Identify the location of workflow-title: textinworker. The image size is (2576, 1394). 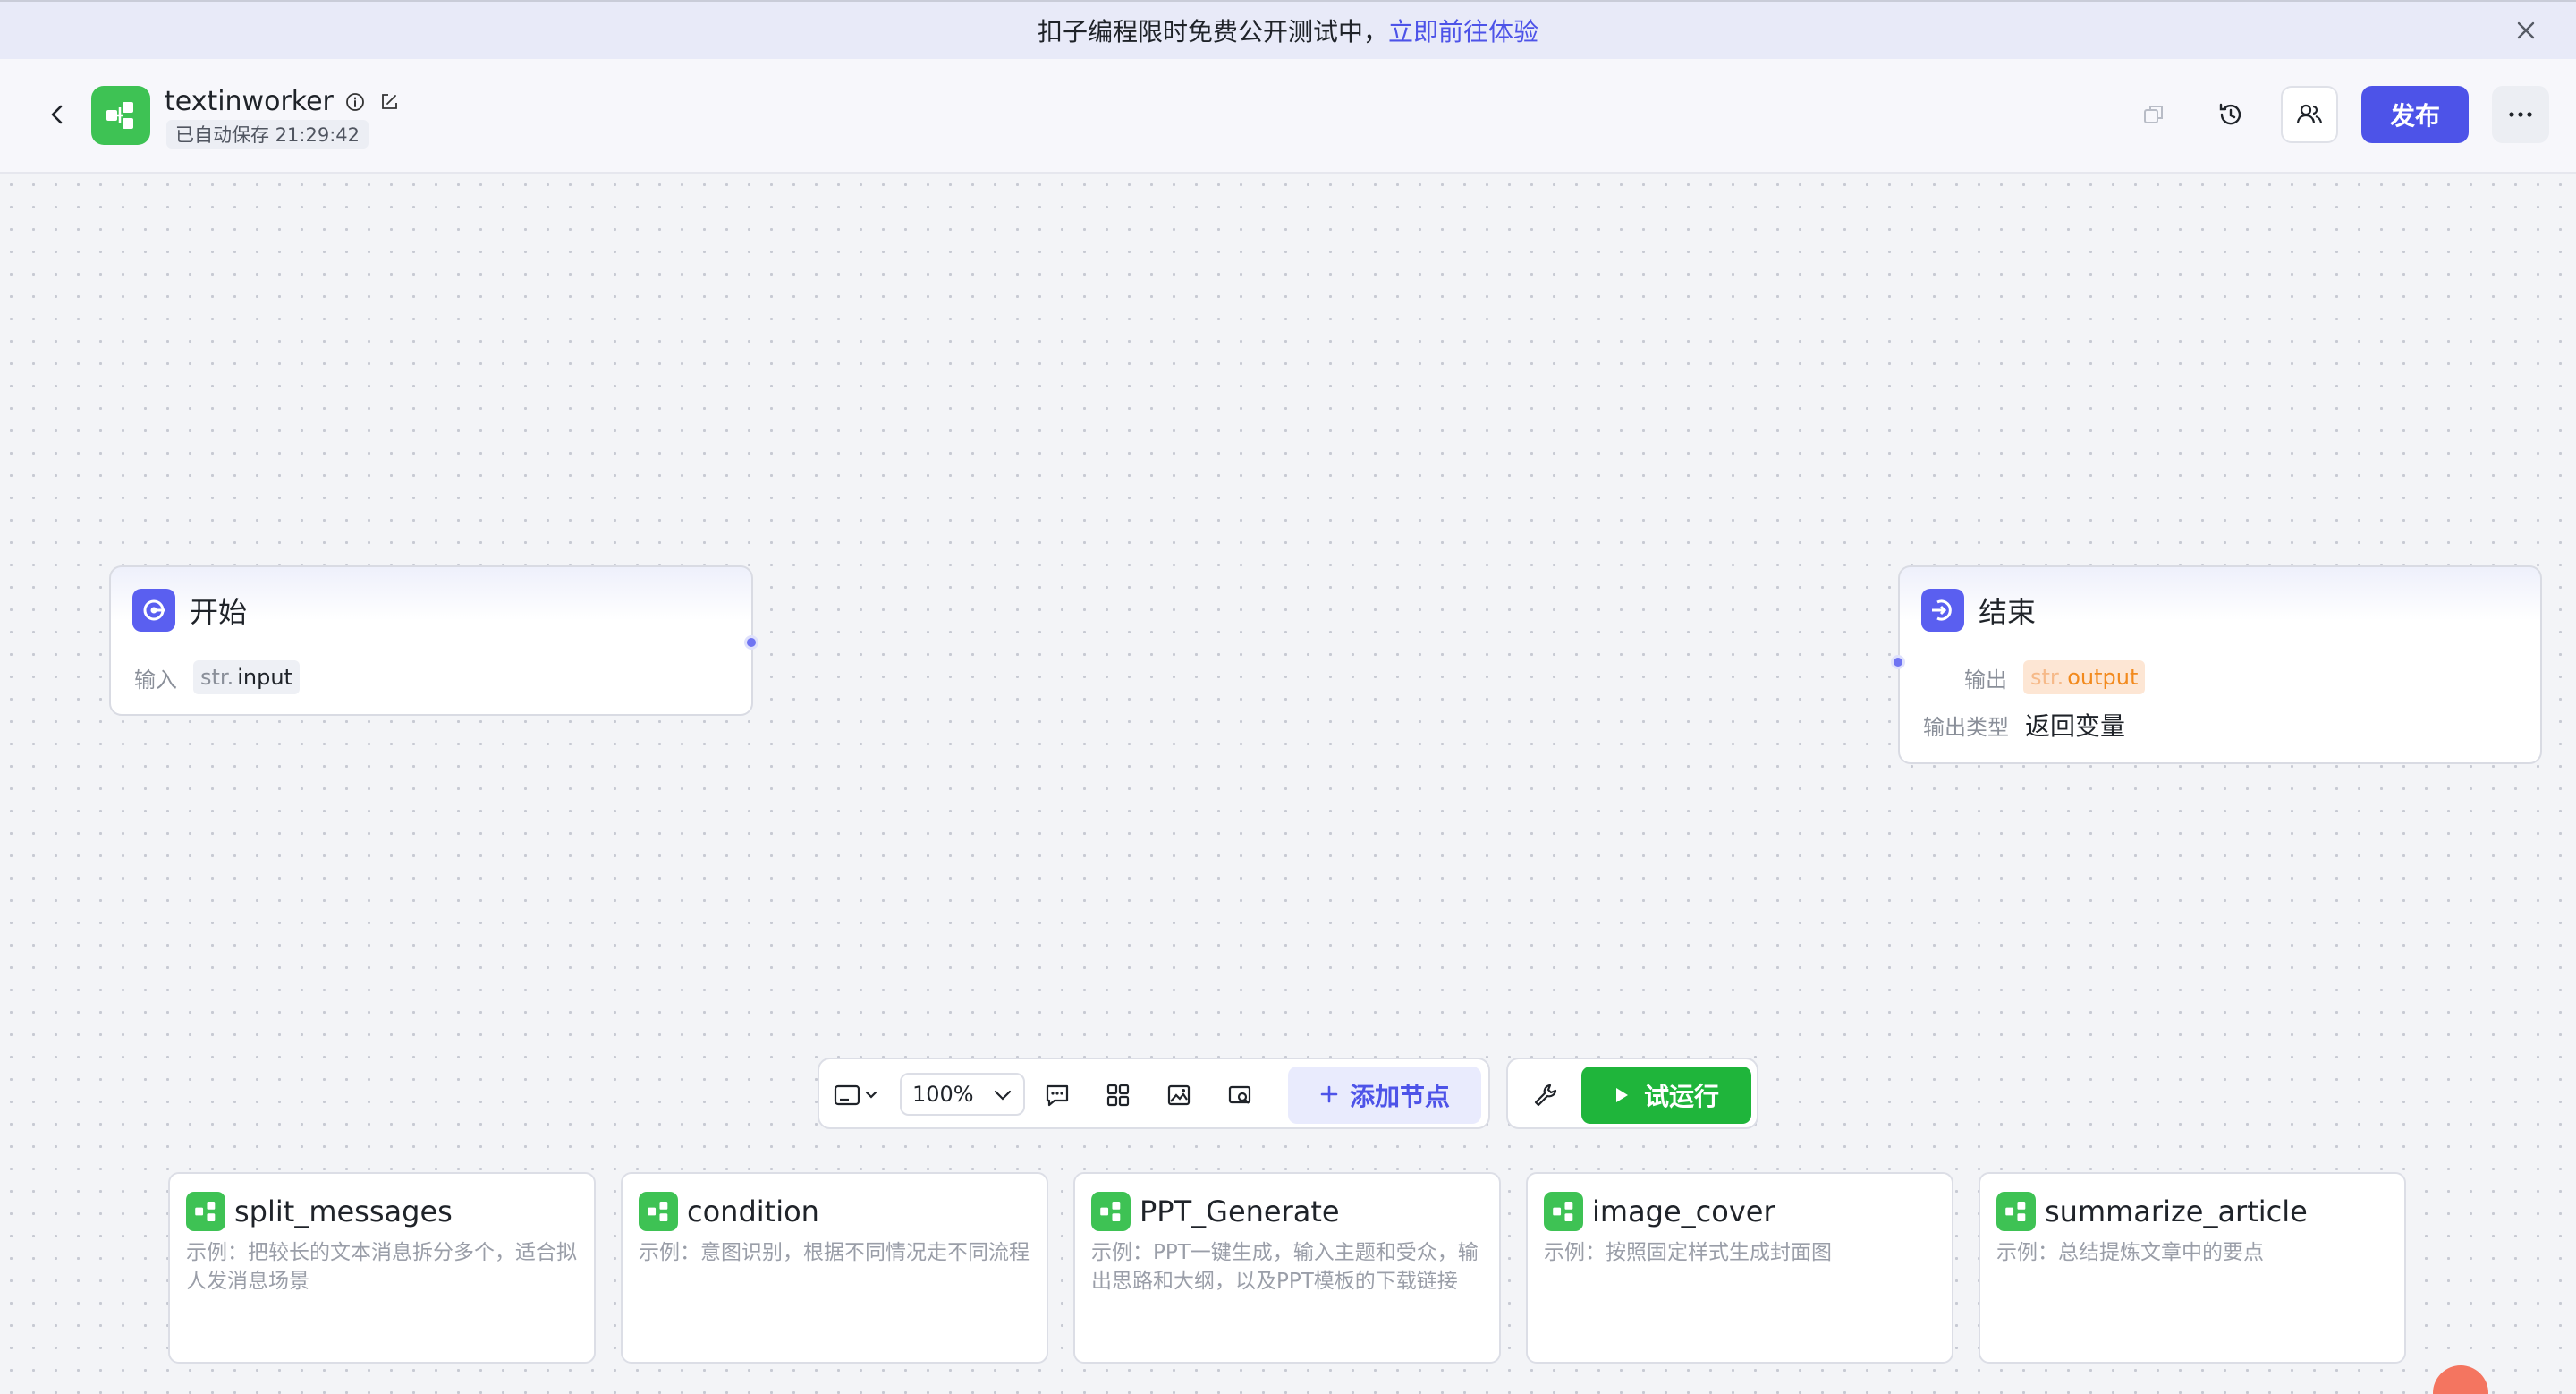
(283, 101).